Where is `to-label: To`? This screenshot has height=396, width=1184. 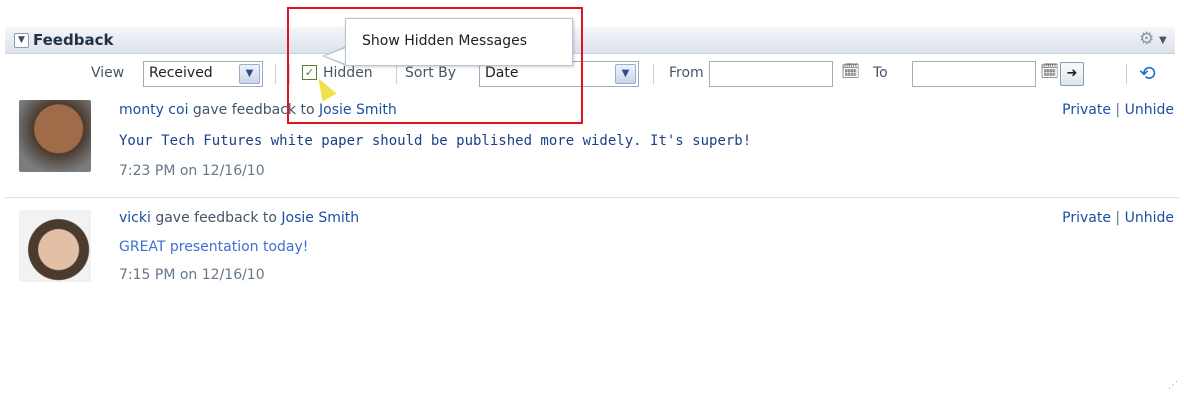
to-label: To is located at coordinates (880, 73).